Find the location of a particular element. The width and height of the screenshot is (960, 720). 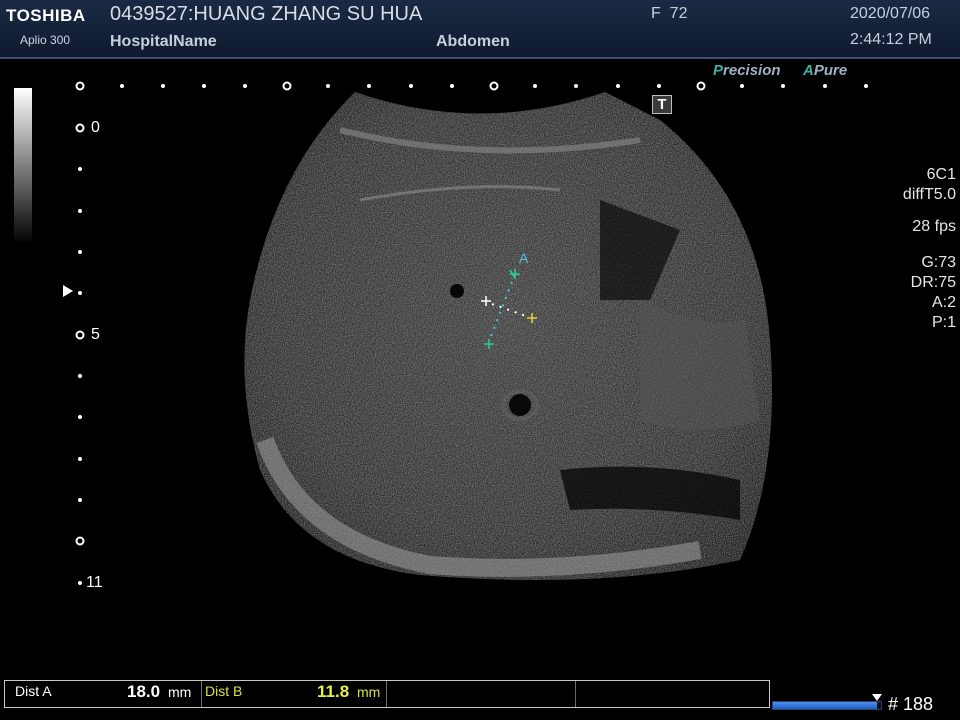

cine-progress-bar is located at coordinates (827, 705).